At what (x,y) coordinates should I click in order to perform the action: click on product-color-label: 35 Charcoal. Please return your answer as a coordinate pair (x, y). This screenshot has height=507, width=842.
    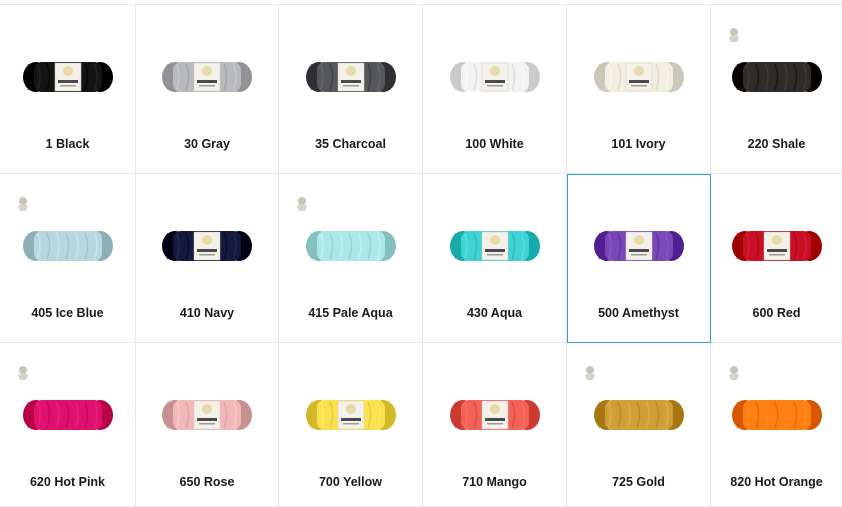
    Looking at the image, I should click on (350, 144).